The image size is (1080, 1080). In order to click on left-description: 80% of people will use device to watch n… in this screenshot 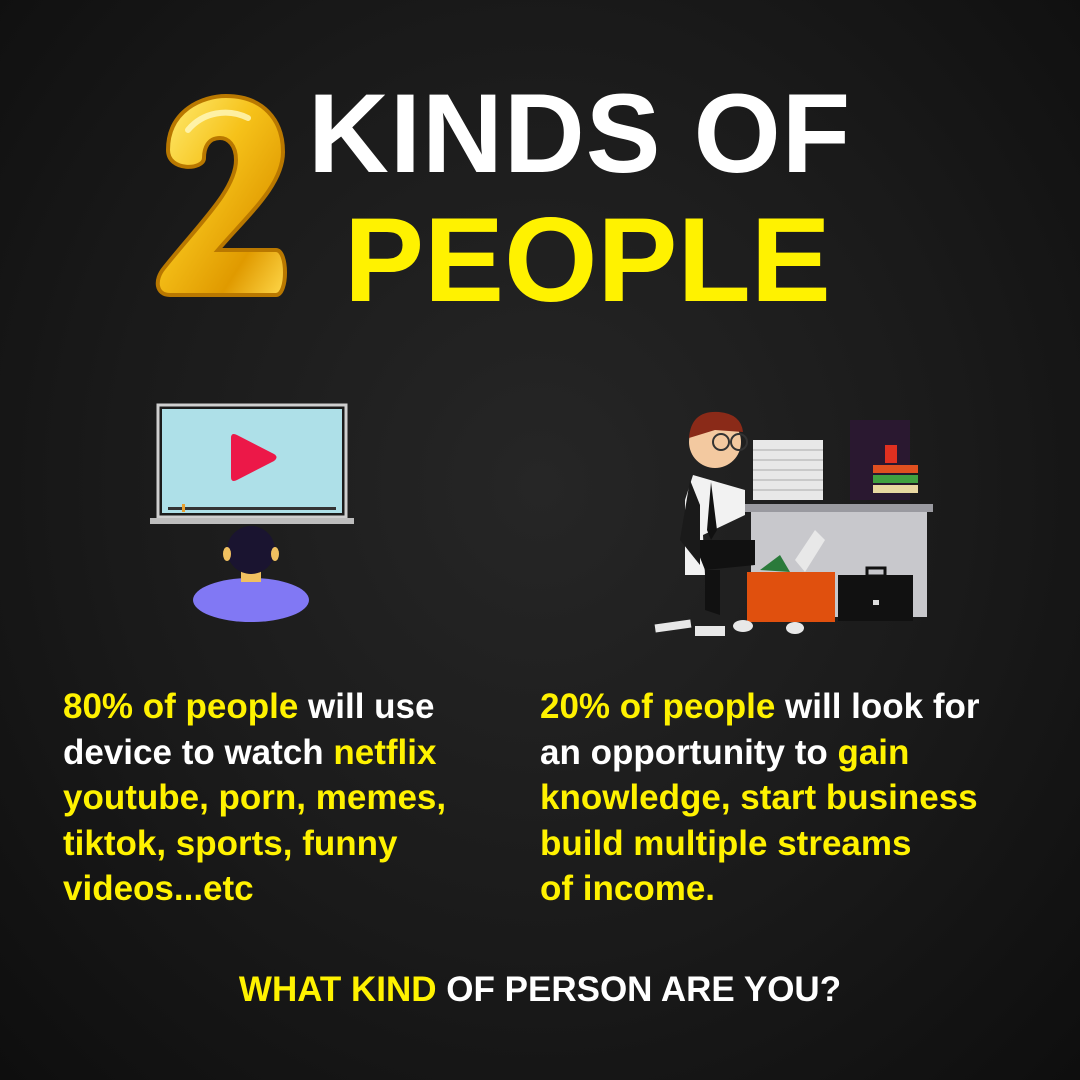, I will do `click(254, 798)`.